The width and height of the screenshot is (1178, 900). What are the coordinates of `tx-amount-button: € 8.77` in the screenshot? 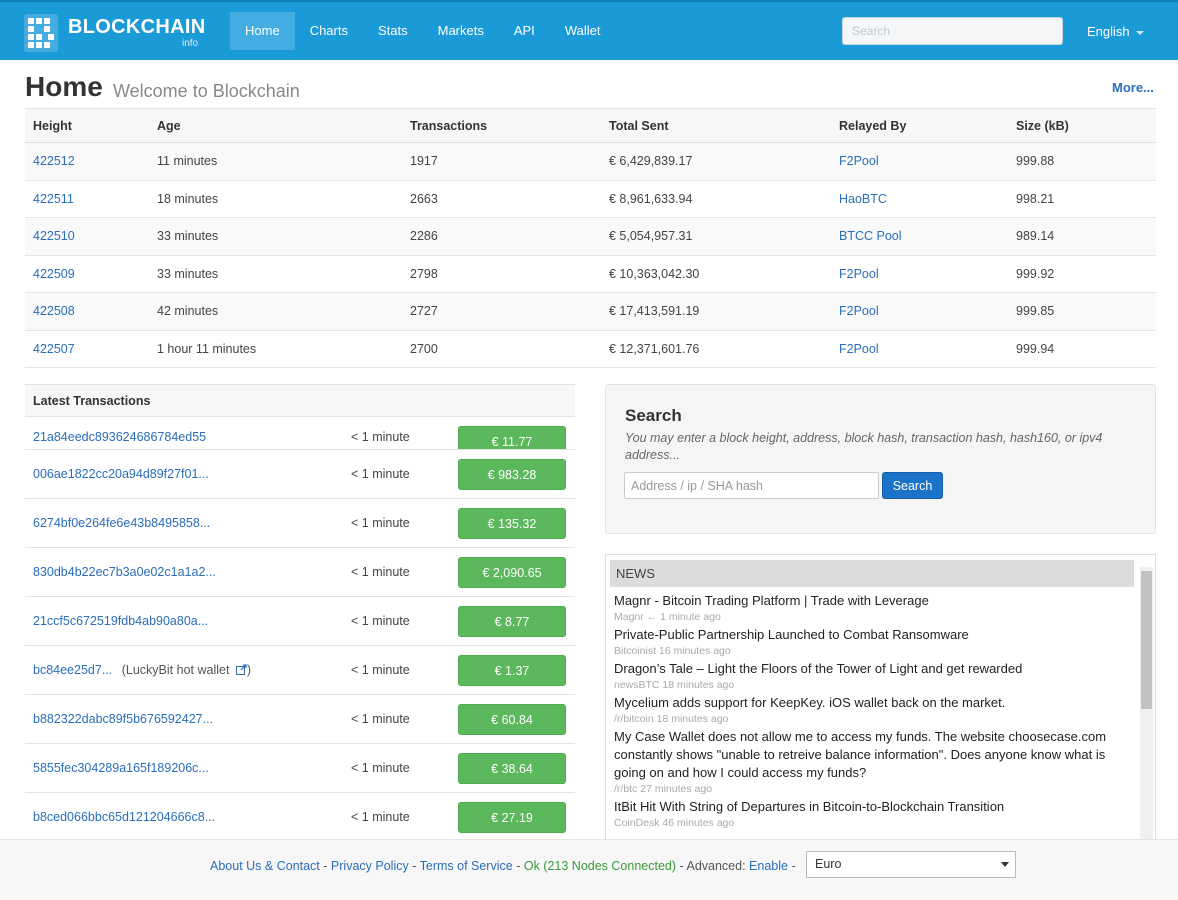 It's located at (512, 621).